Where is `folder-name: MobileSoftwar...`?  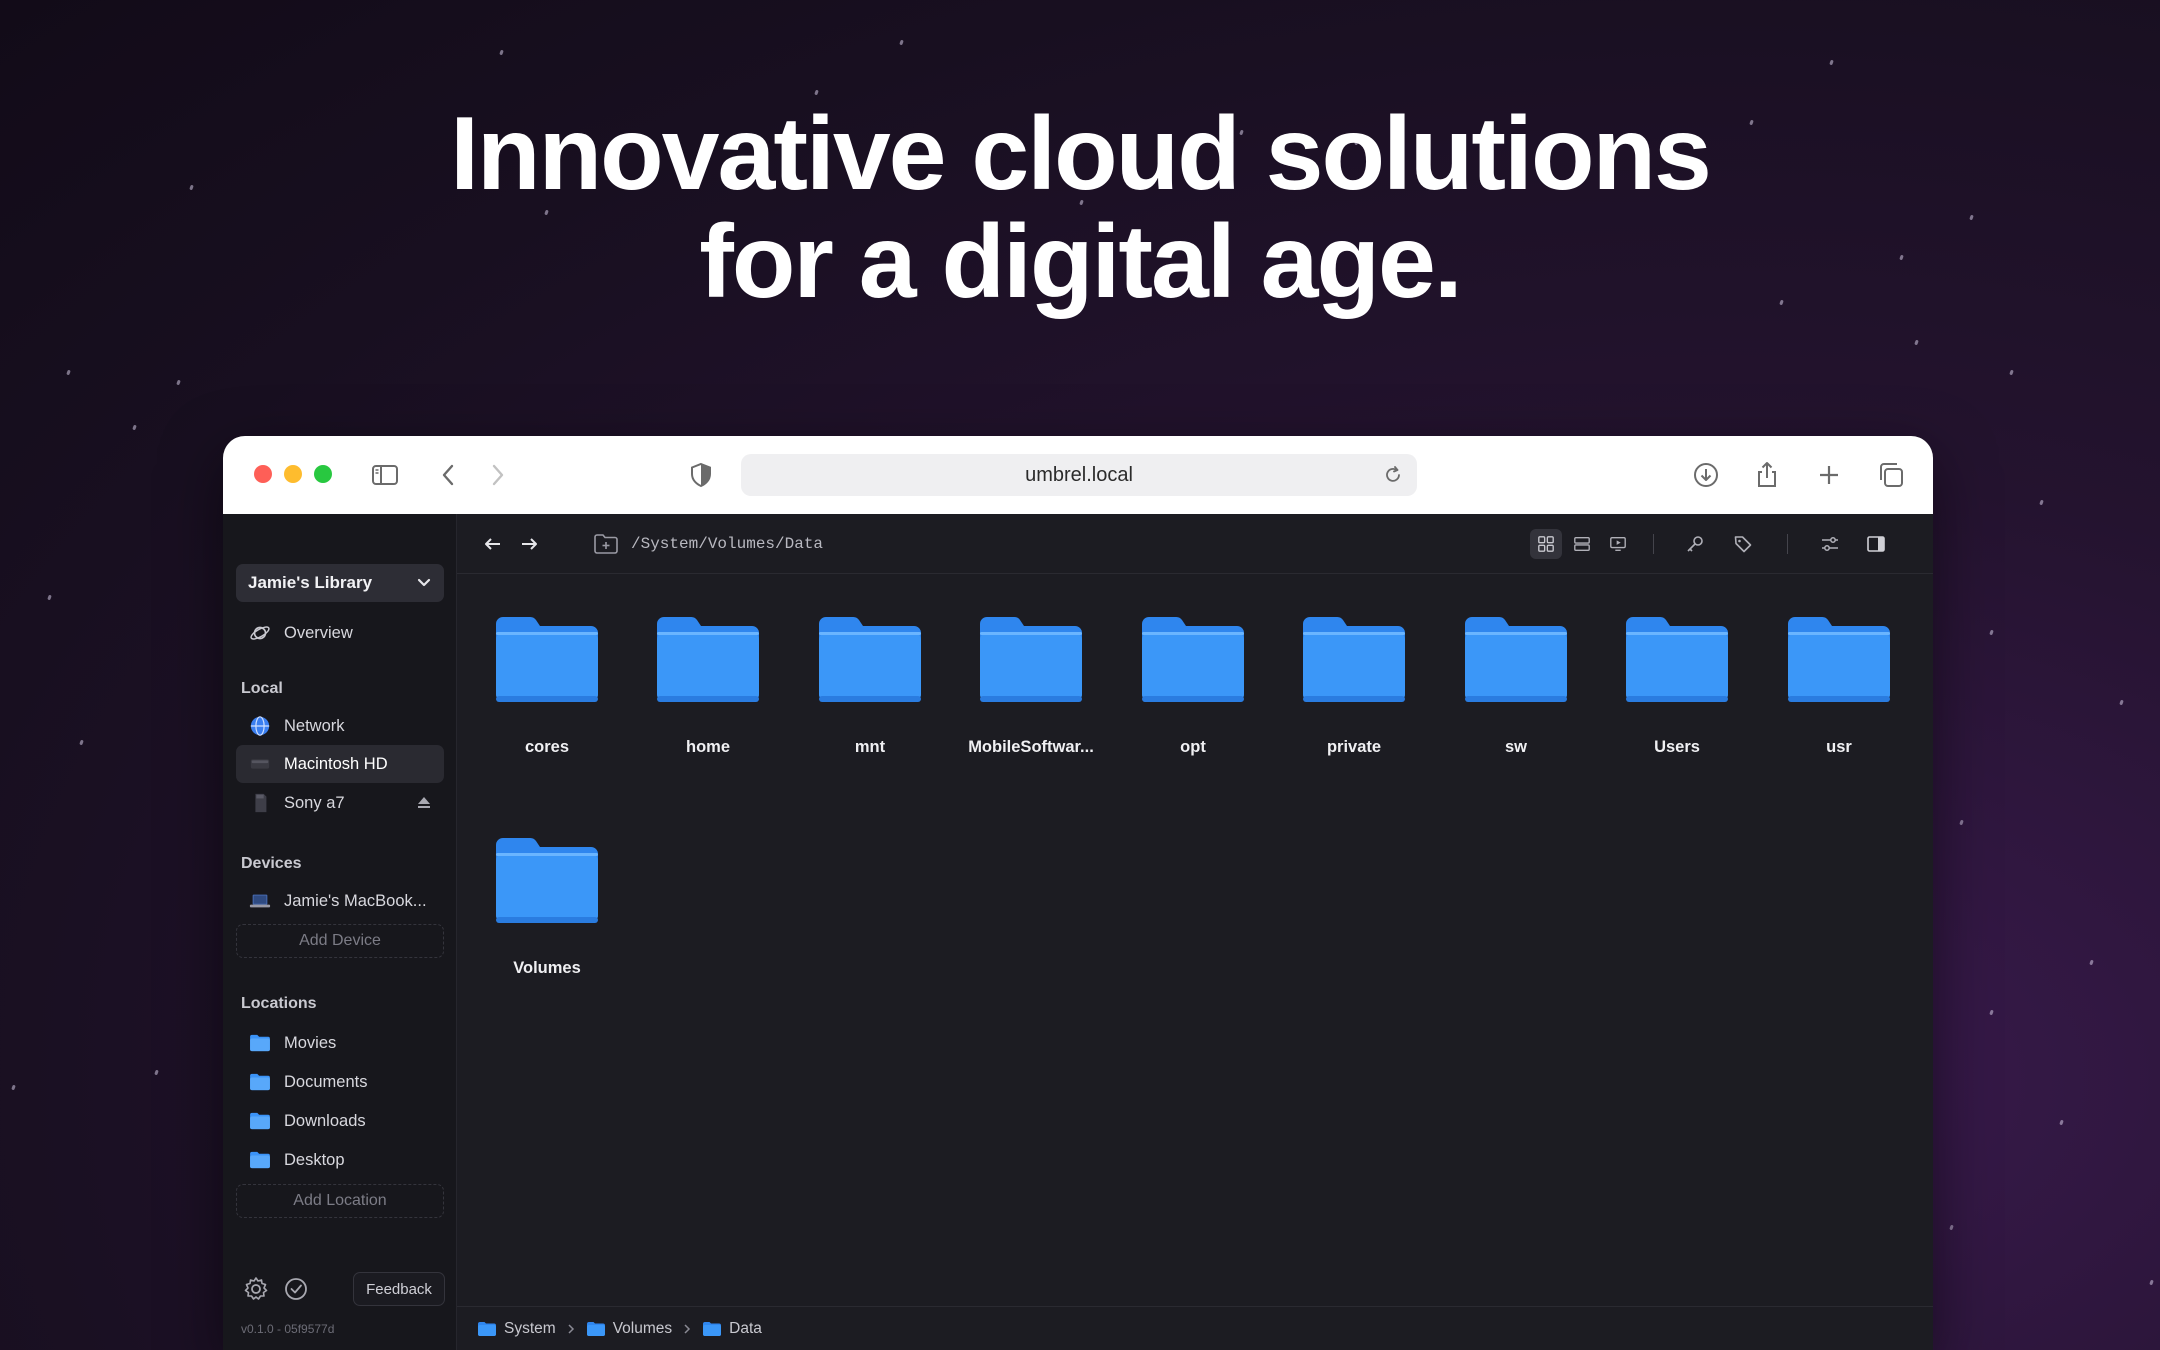 folder-name: MobileSoftwar... is located at coordinates (1031, 747).